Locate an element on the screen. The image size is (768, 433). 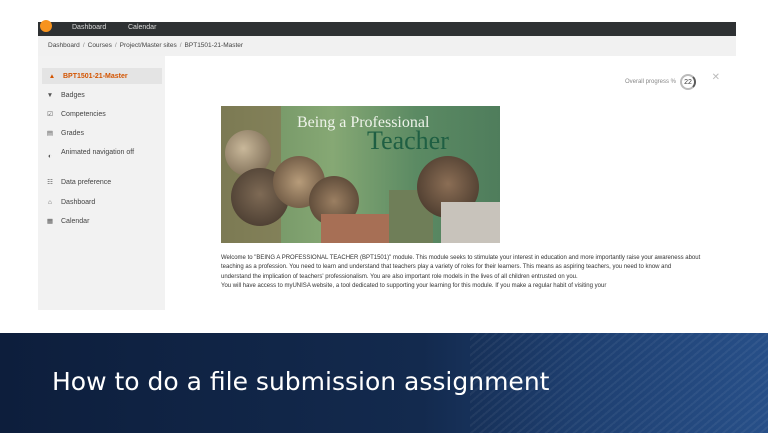
breadcrumb-current-course: BPT1501-21-Master is located at coordinates (214, 45).